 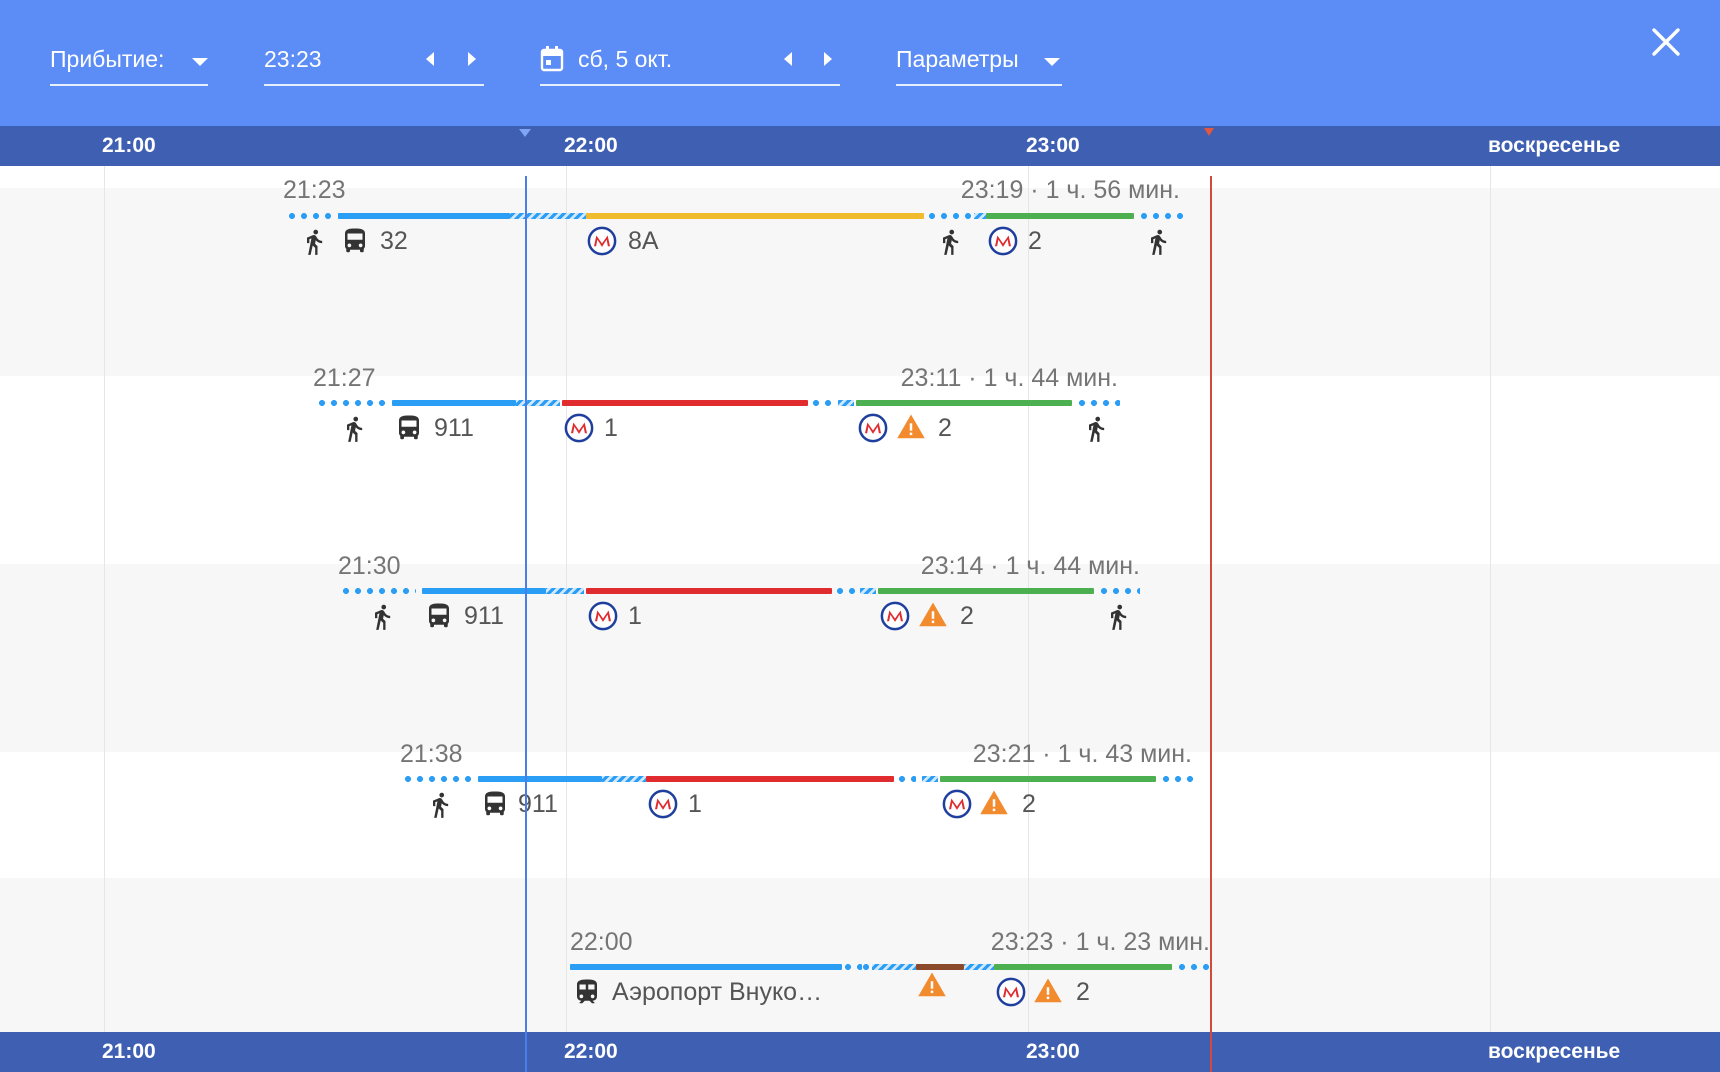 What do you see at coordinates (430, 59) in the screenshot?
I see `time-prev-icon` at bounding box center [430, 59].